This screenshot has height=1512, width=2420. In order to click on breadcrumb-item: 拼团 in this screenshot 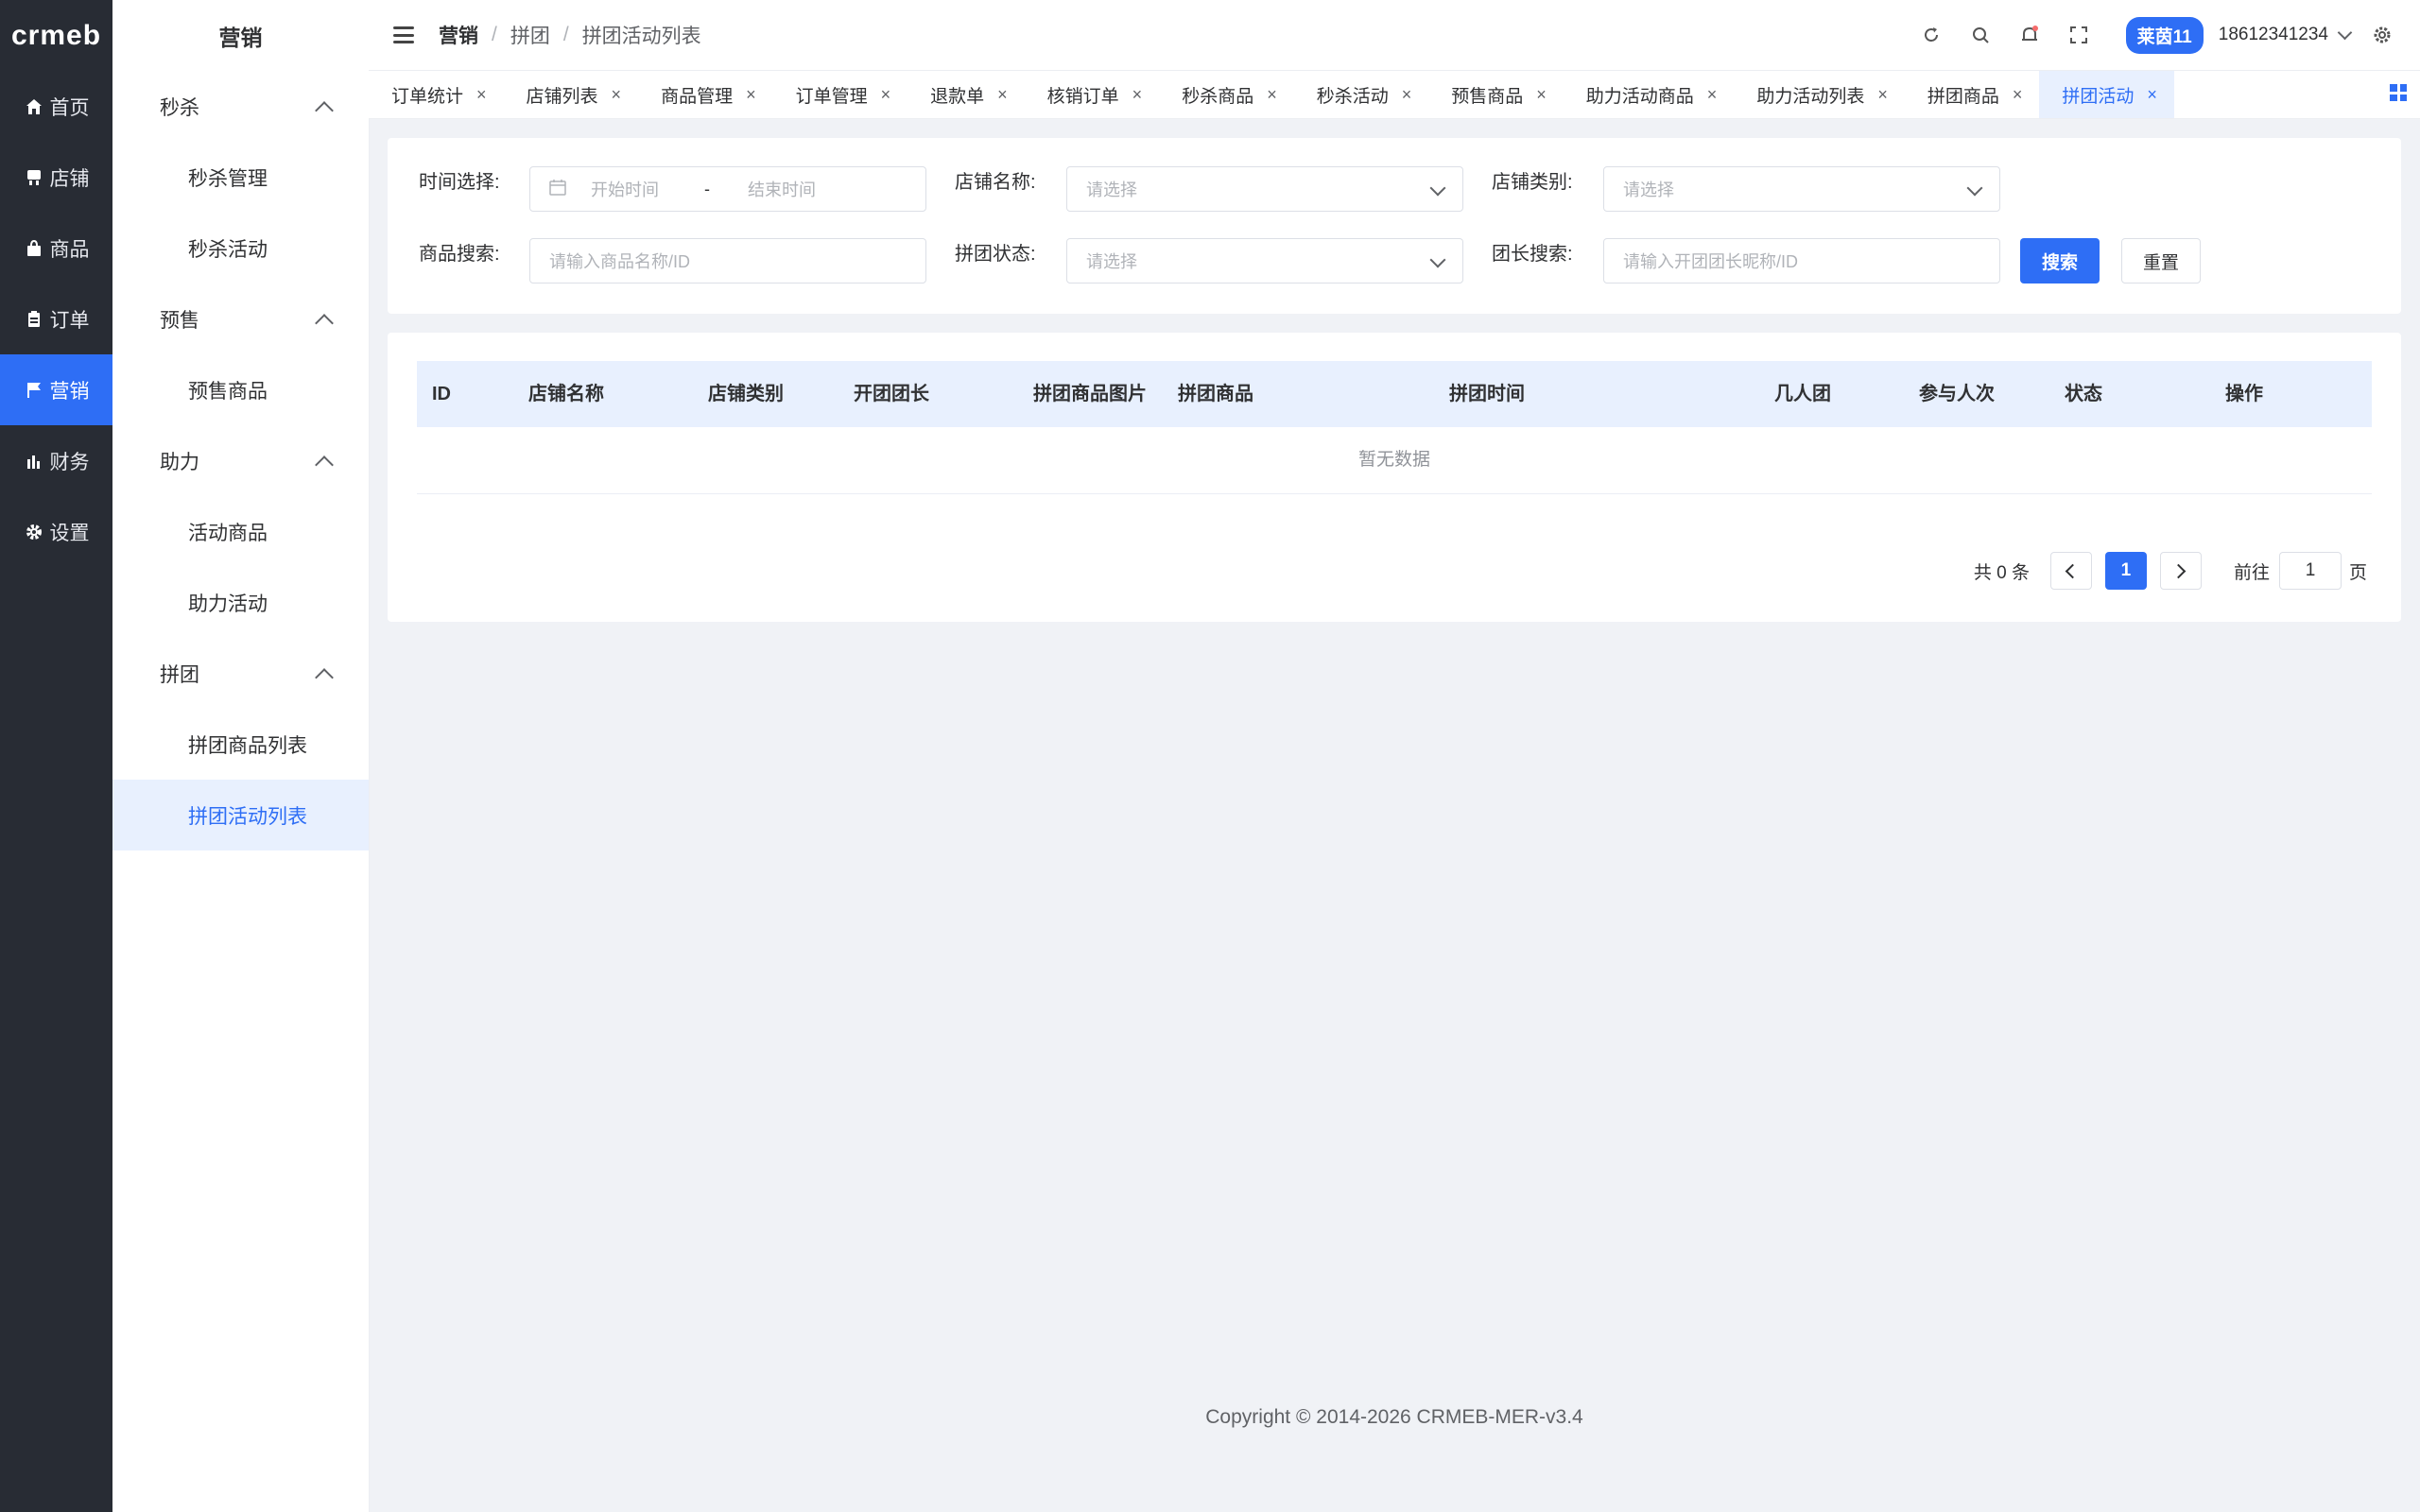, I will do `click(530, 35)`.